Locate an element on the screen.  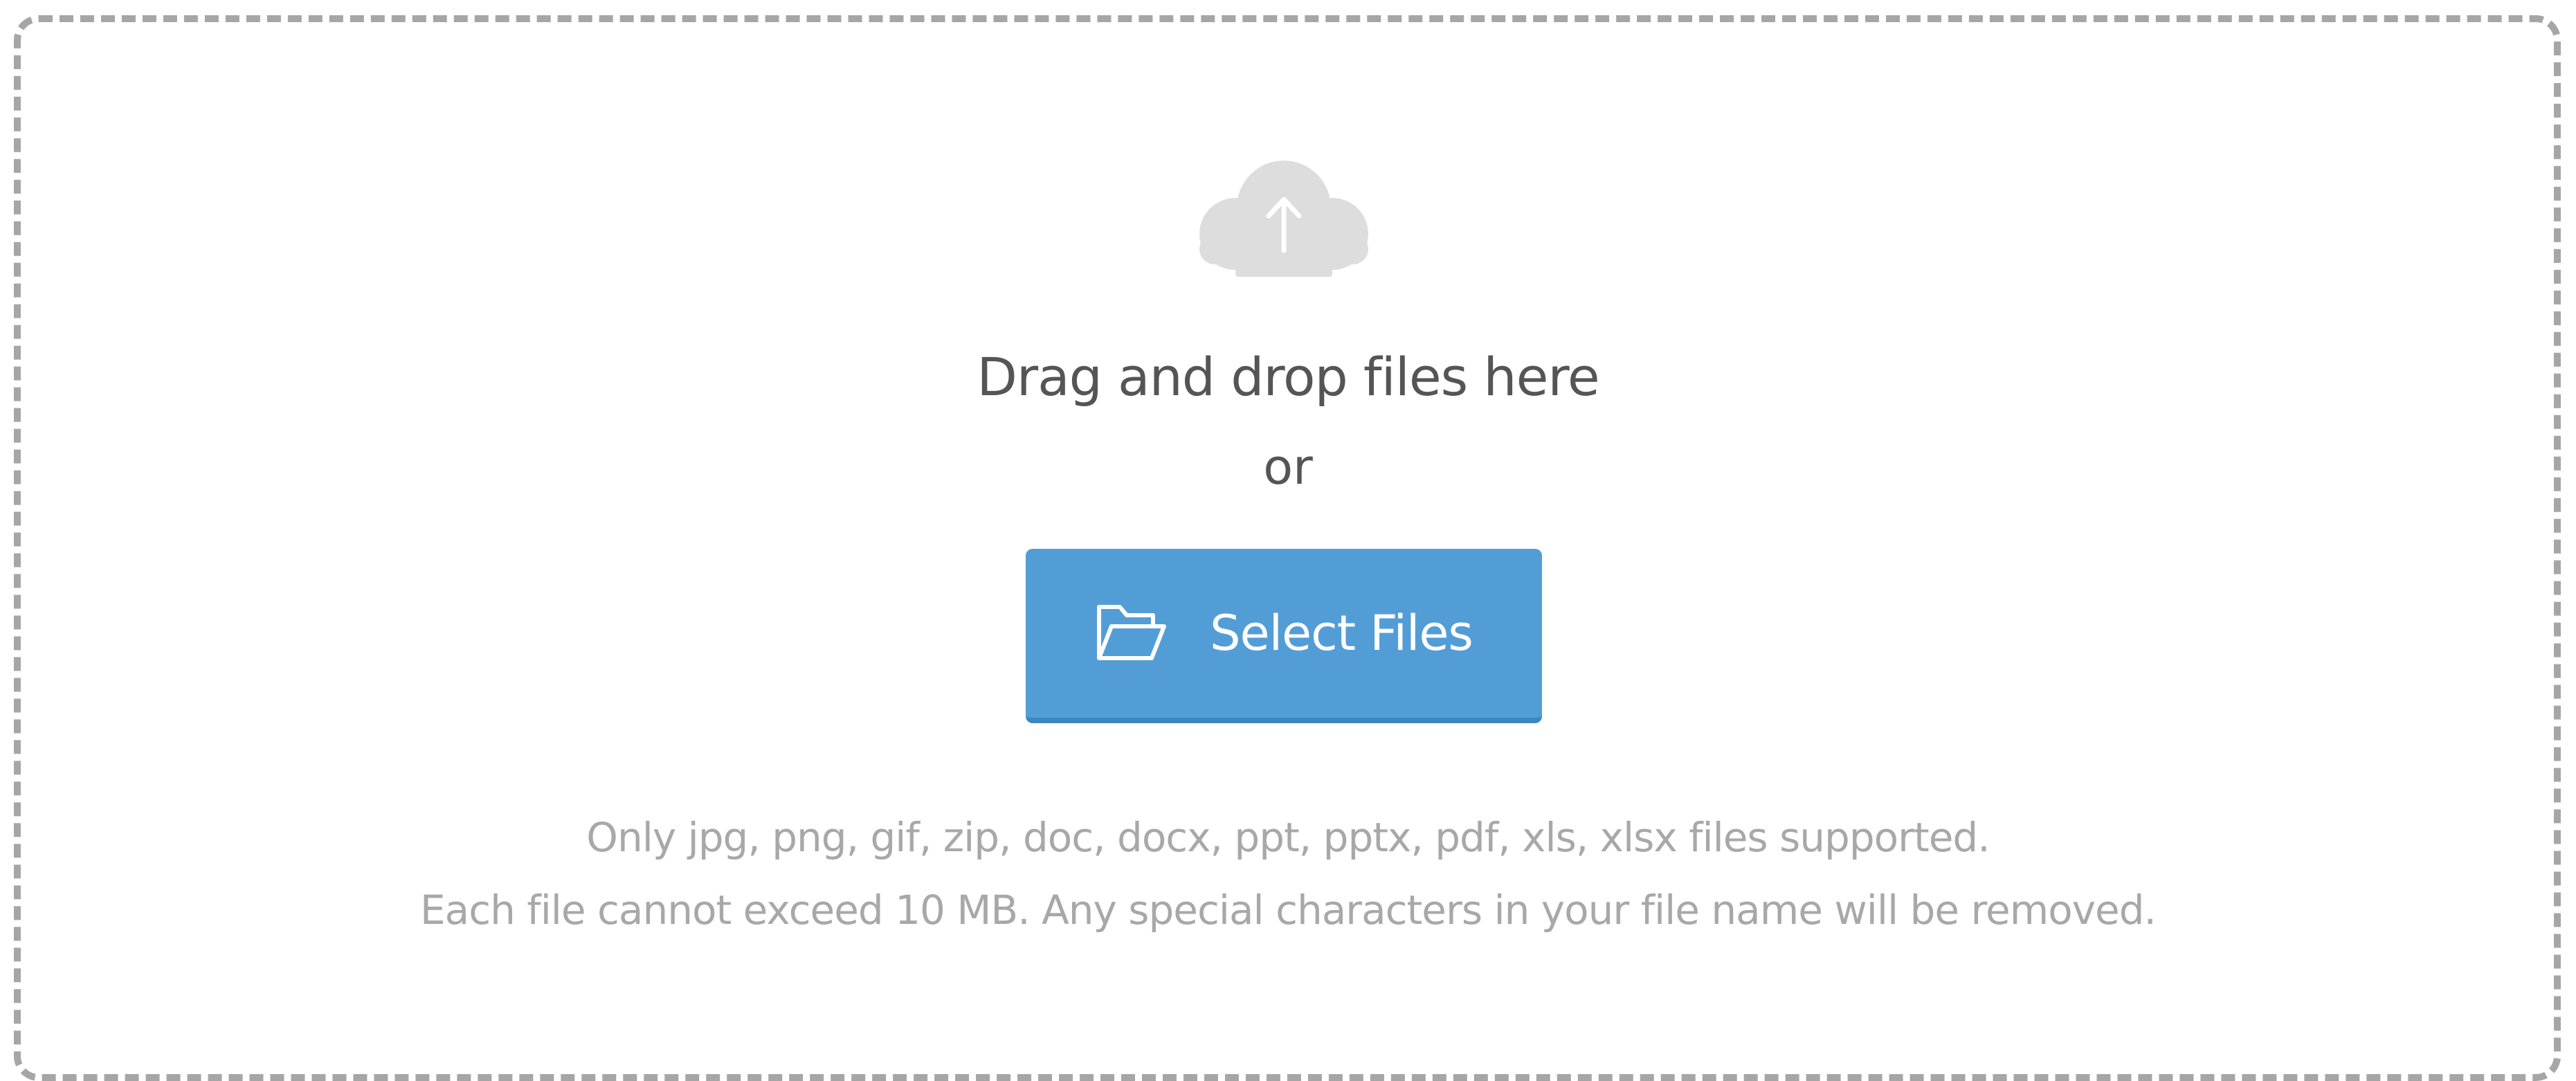
cloud-upload-icon is located at coordinates (1283, 219).